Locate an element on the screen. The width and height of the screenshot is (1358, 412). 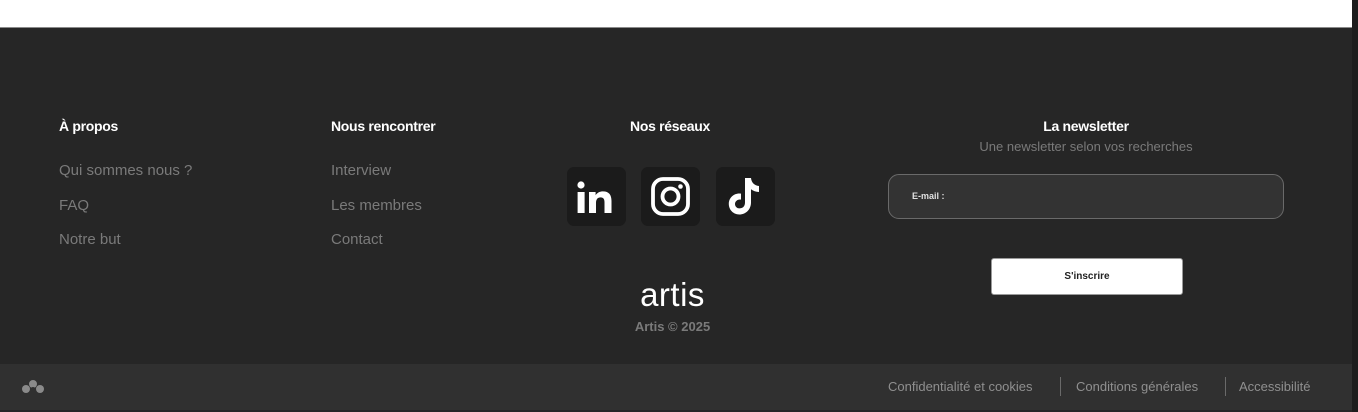
instagram-button is located at coordinates (670, 196).